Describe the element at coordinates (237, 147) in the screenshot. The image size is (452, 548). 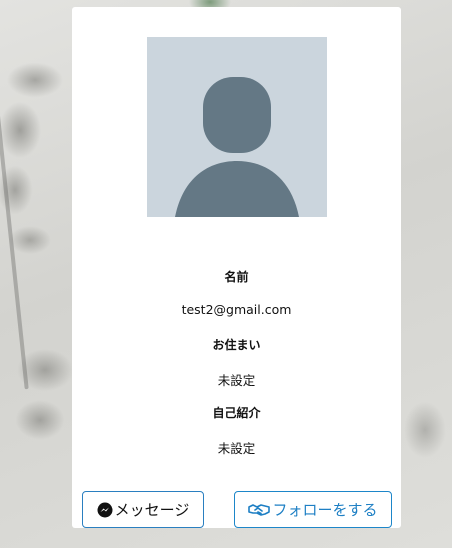
I see `default-user-icon` at that location.